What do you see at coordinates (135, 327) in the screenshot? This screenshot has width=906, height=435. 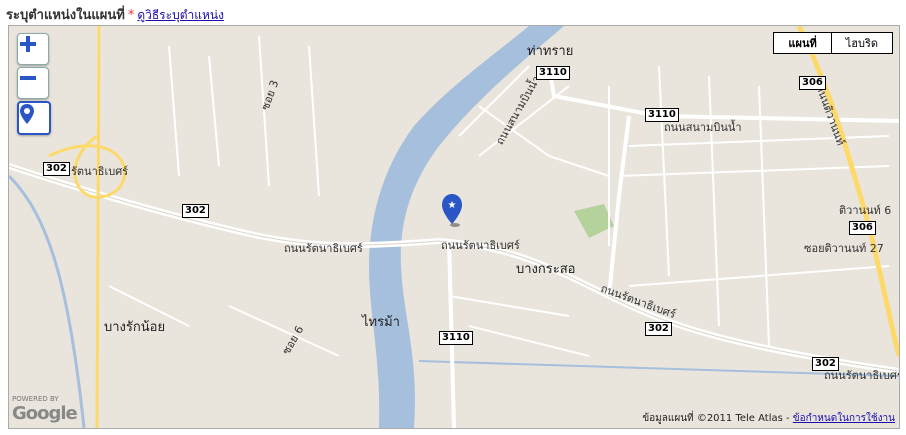 I see `place-bang-rak-noi: บางรักน้อย` at bounding box center [135, 327].